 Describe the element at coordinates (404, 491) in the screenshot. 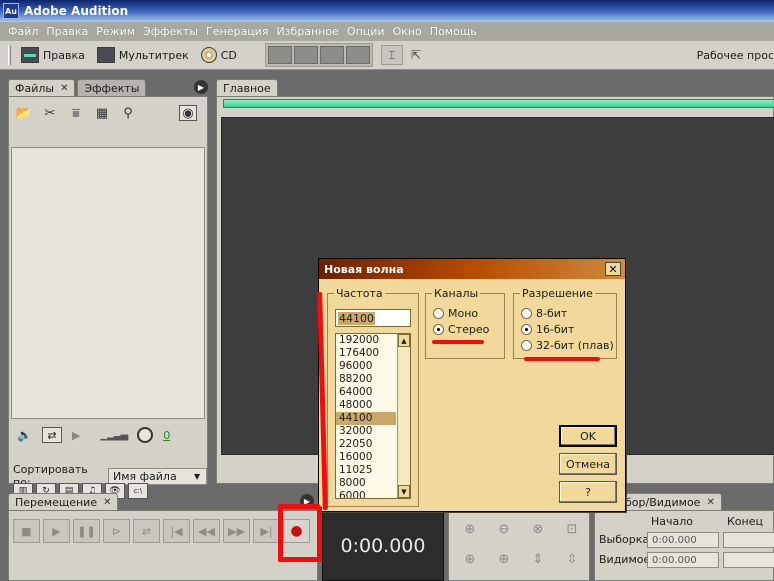

I see `scroll-down-icon: ▼` at that location.